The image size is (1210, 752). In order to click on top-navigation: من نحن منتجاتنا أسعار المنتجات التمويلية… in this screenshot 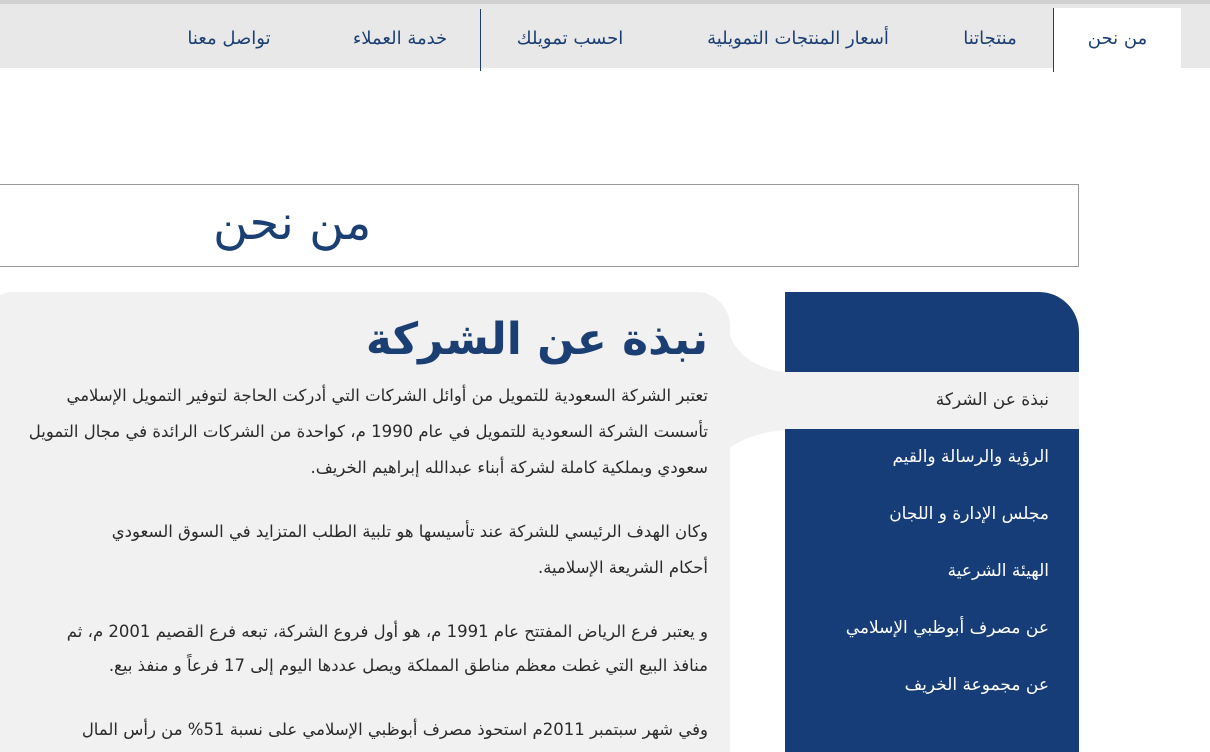, I will do `click(605, 36)`.